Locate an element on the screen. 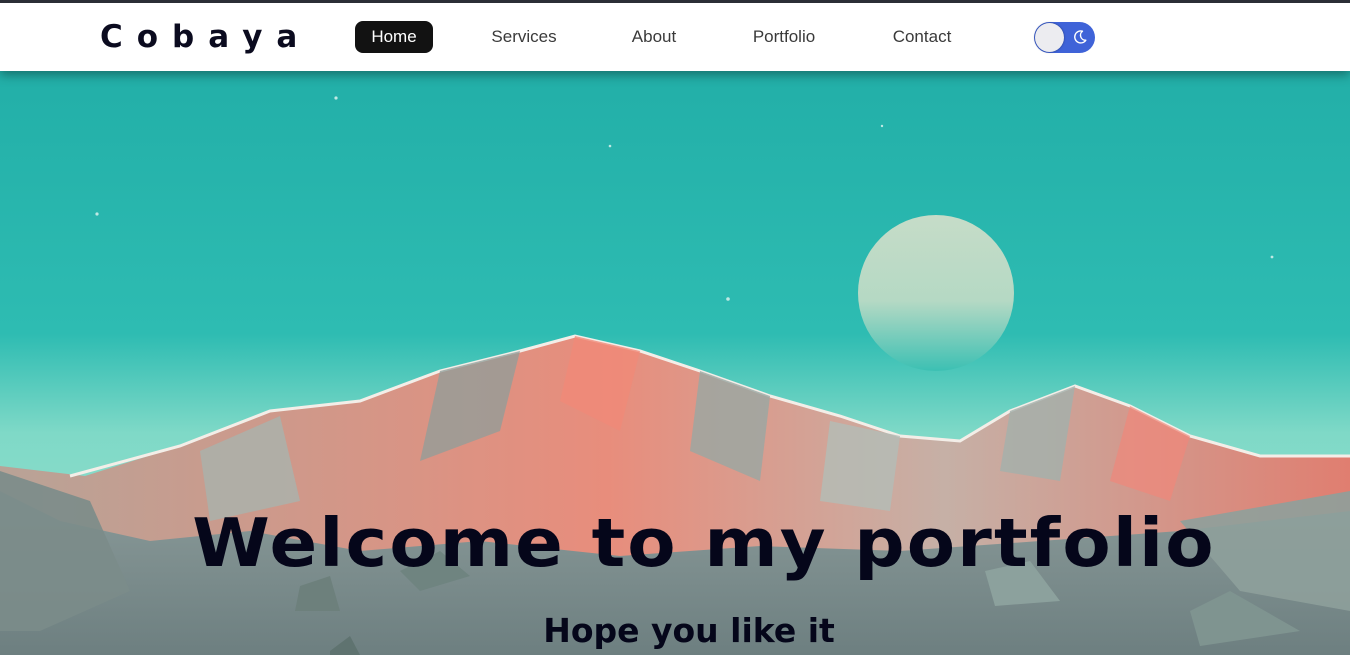 The height and width of the screenshot is (655, 1350). dark-mode-toggle is located at coordinates (1064, 37).